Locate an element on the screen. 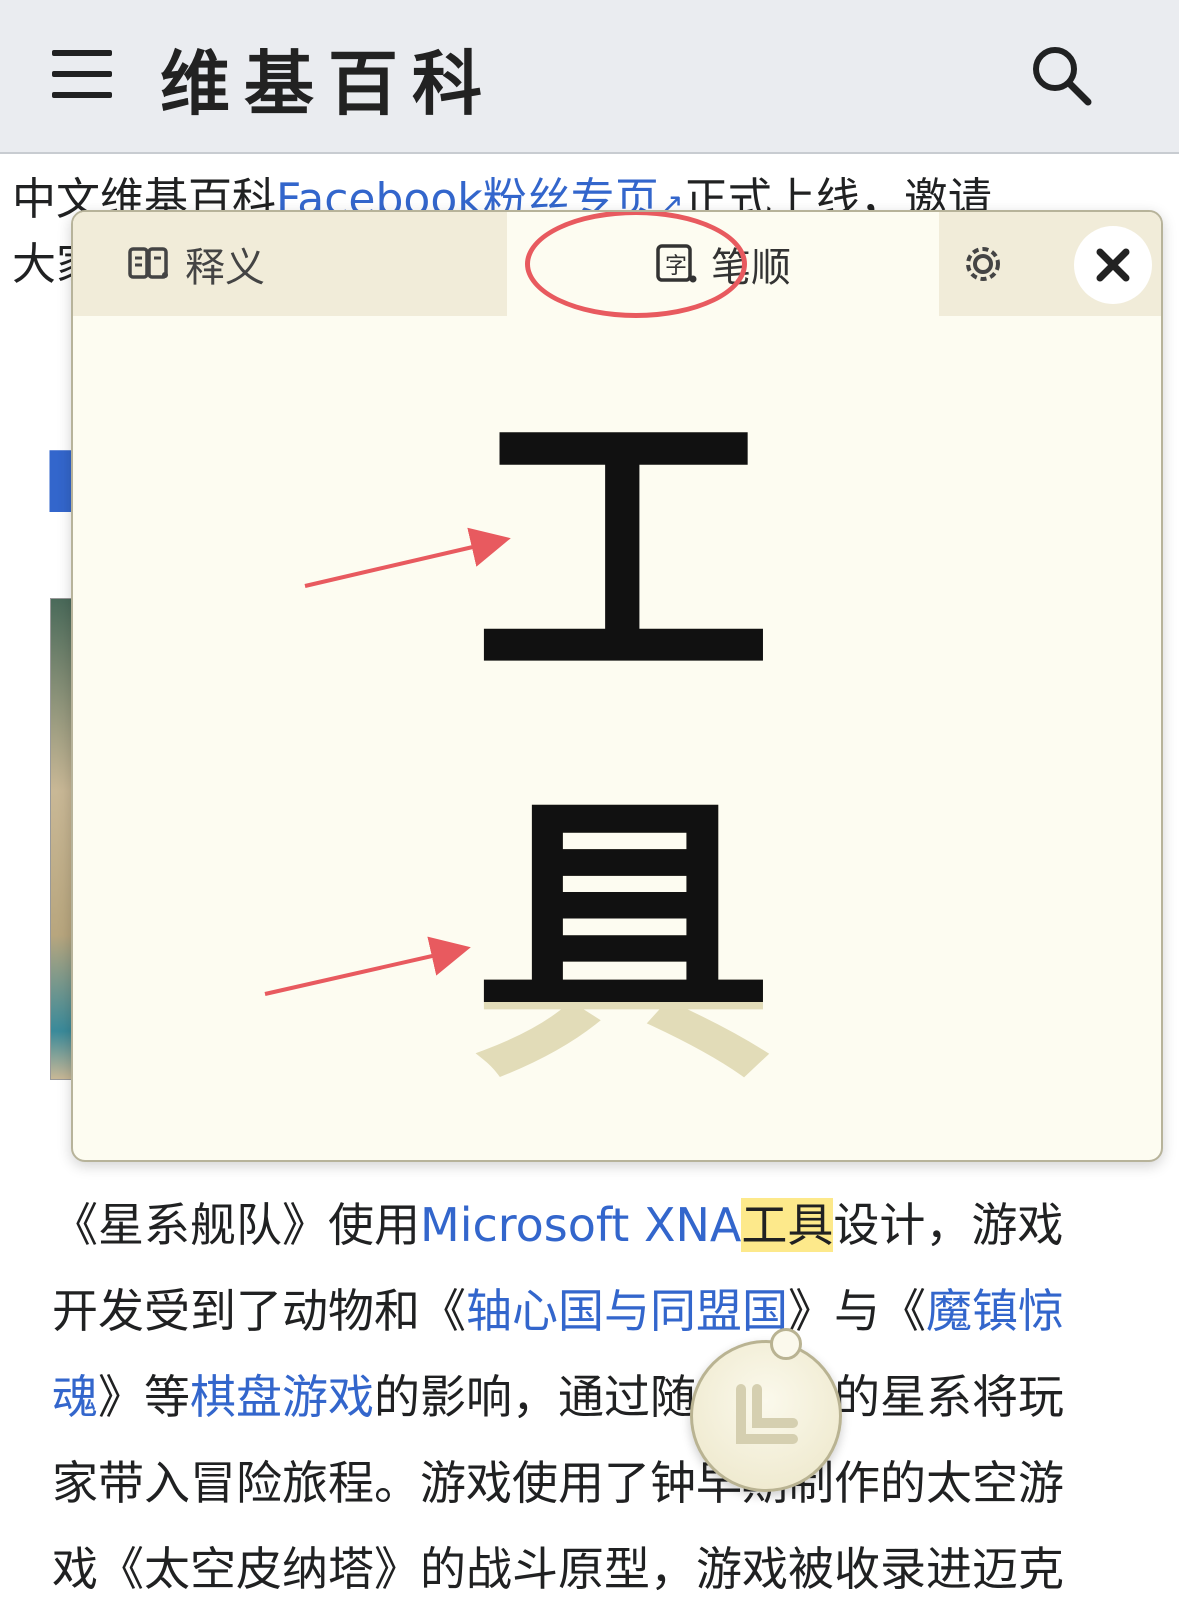  arrow-to-char2 is located at coordinates (367, 966).